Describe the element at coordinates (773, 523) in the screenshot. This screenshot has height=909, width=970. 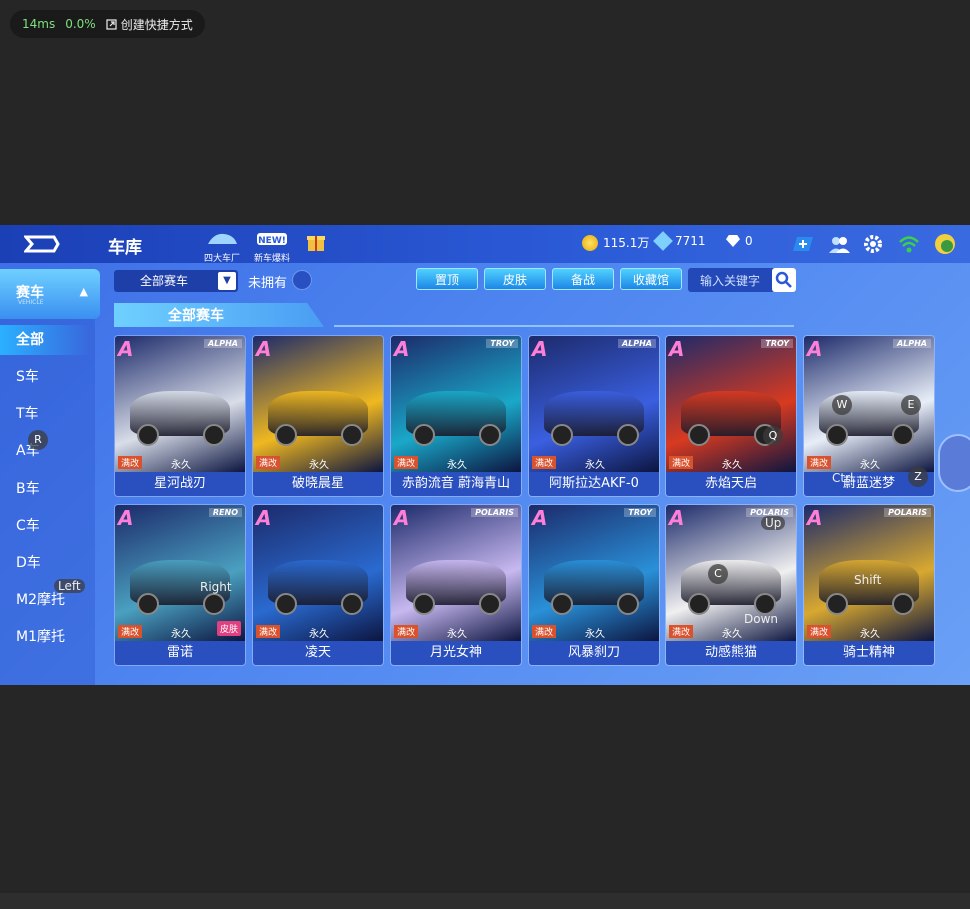
I see `key-hint-up: Up` at that location.